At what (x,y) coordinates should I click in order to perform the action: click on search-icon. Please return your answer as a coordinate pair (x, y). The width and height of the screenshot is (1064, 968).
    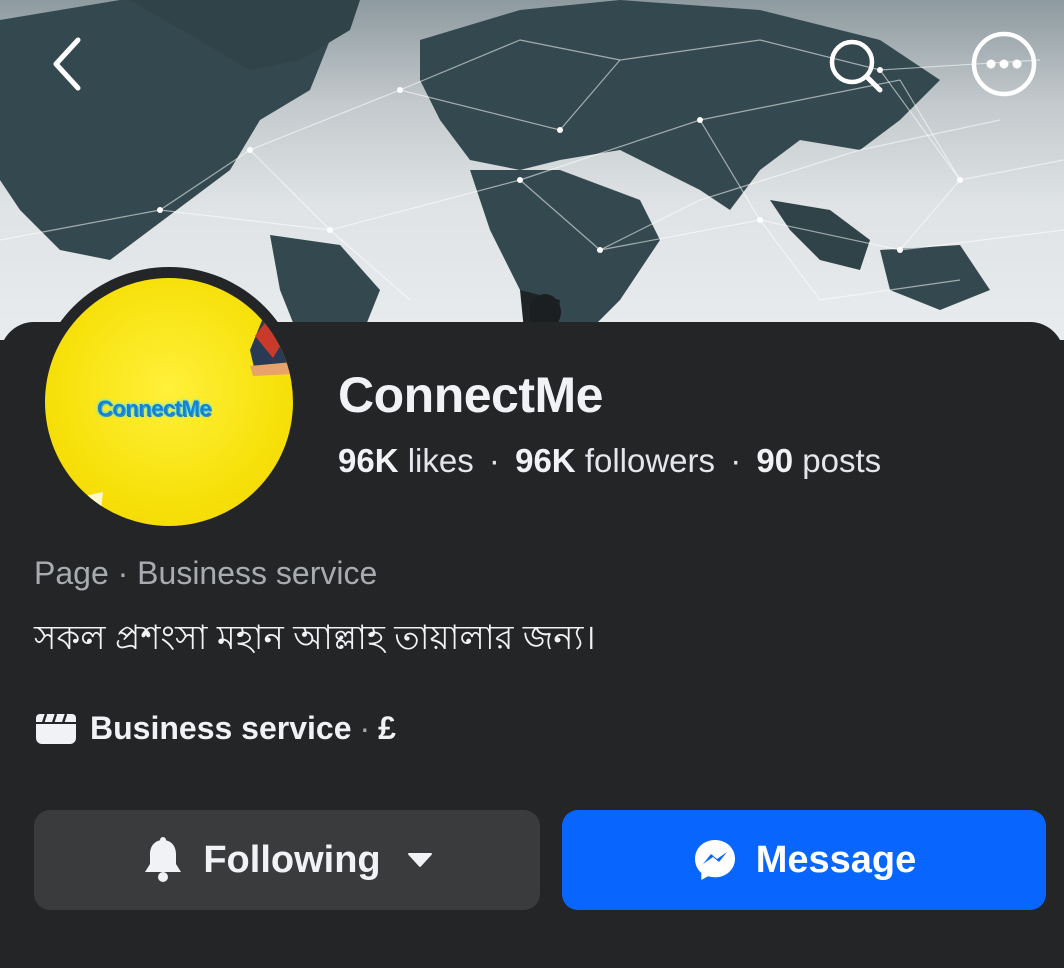
    Looking at the image, I should click on (856, 66).